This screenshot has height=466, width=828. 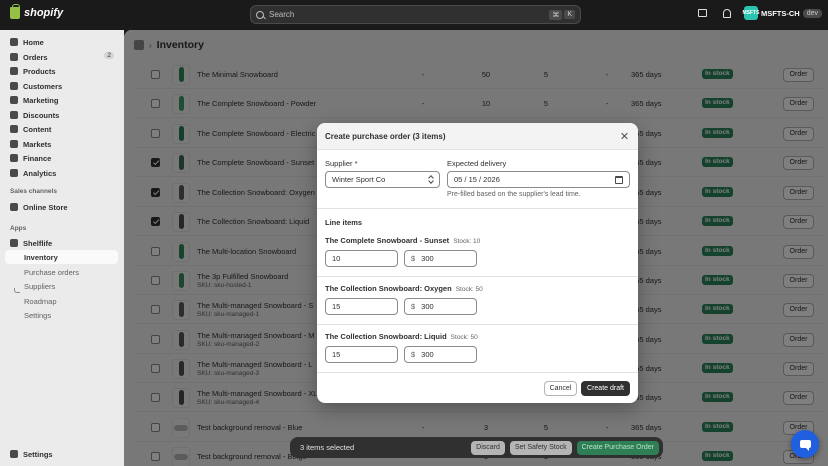 I want to click on discounts-icon, so click(x=14, y=115).